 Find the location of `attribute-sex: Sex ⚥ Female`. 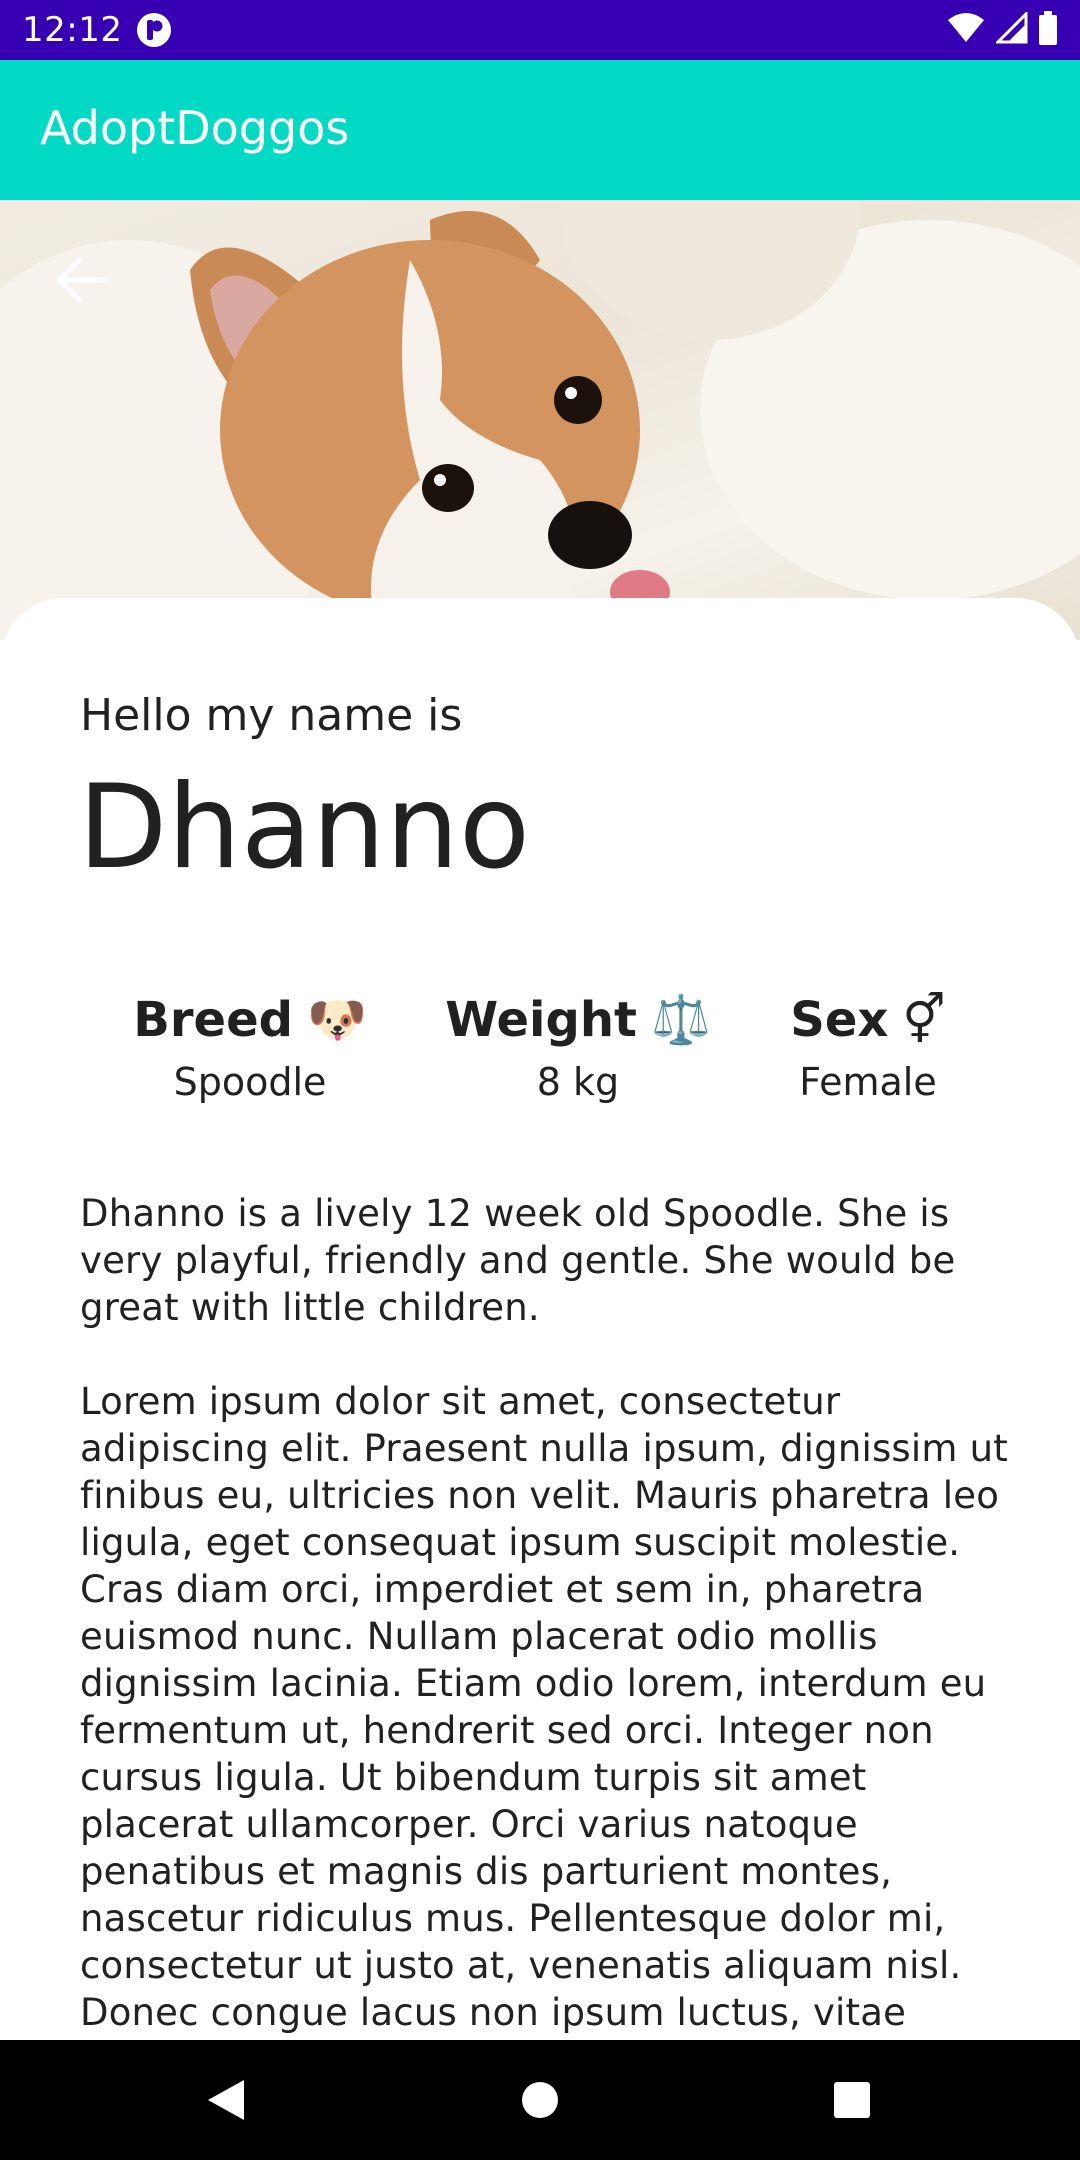

attribute-sex: Sex ⚥ Female is located at coordinates (868, 1048).